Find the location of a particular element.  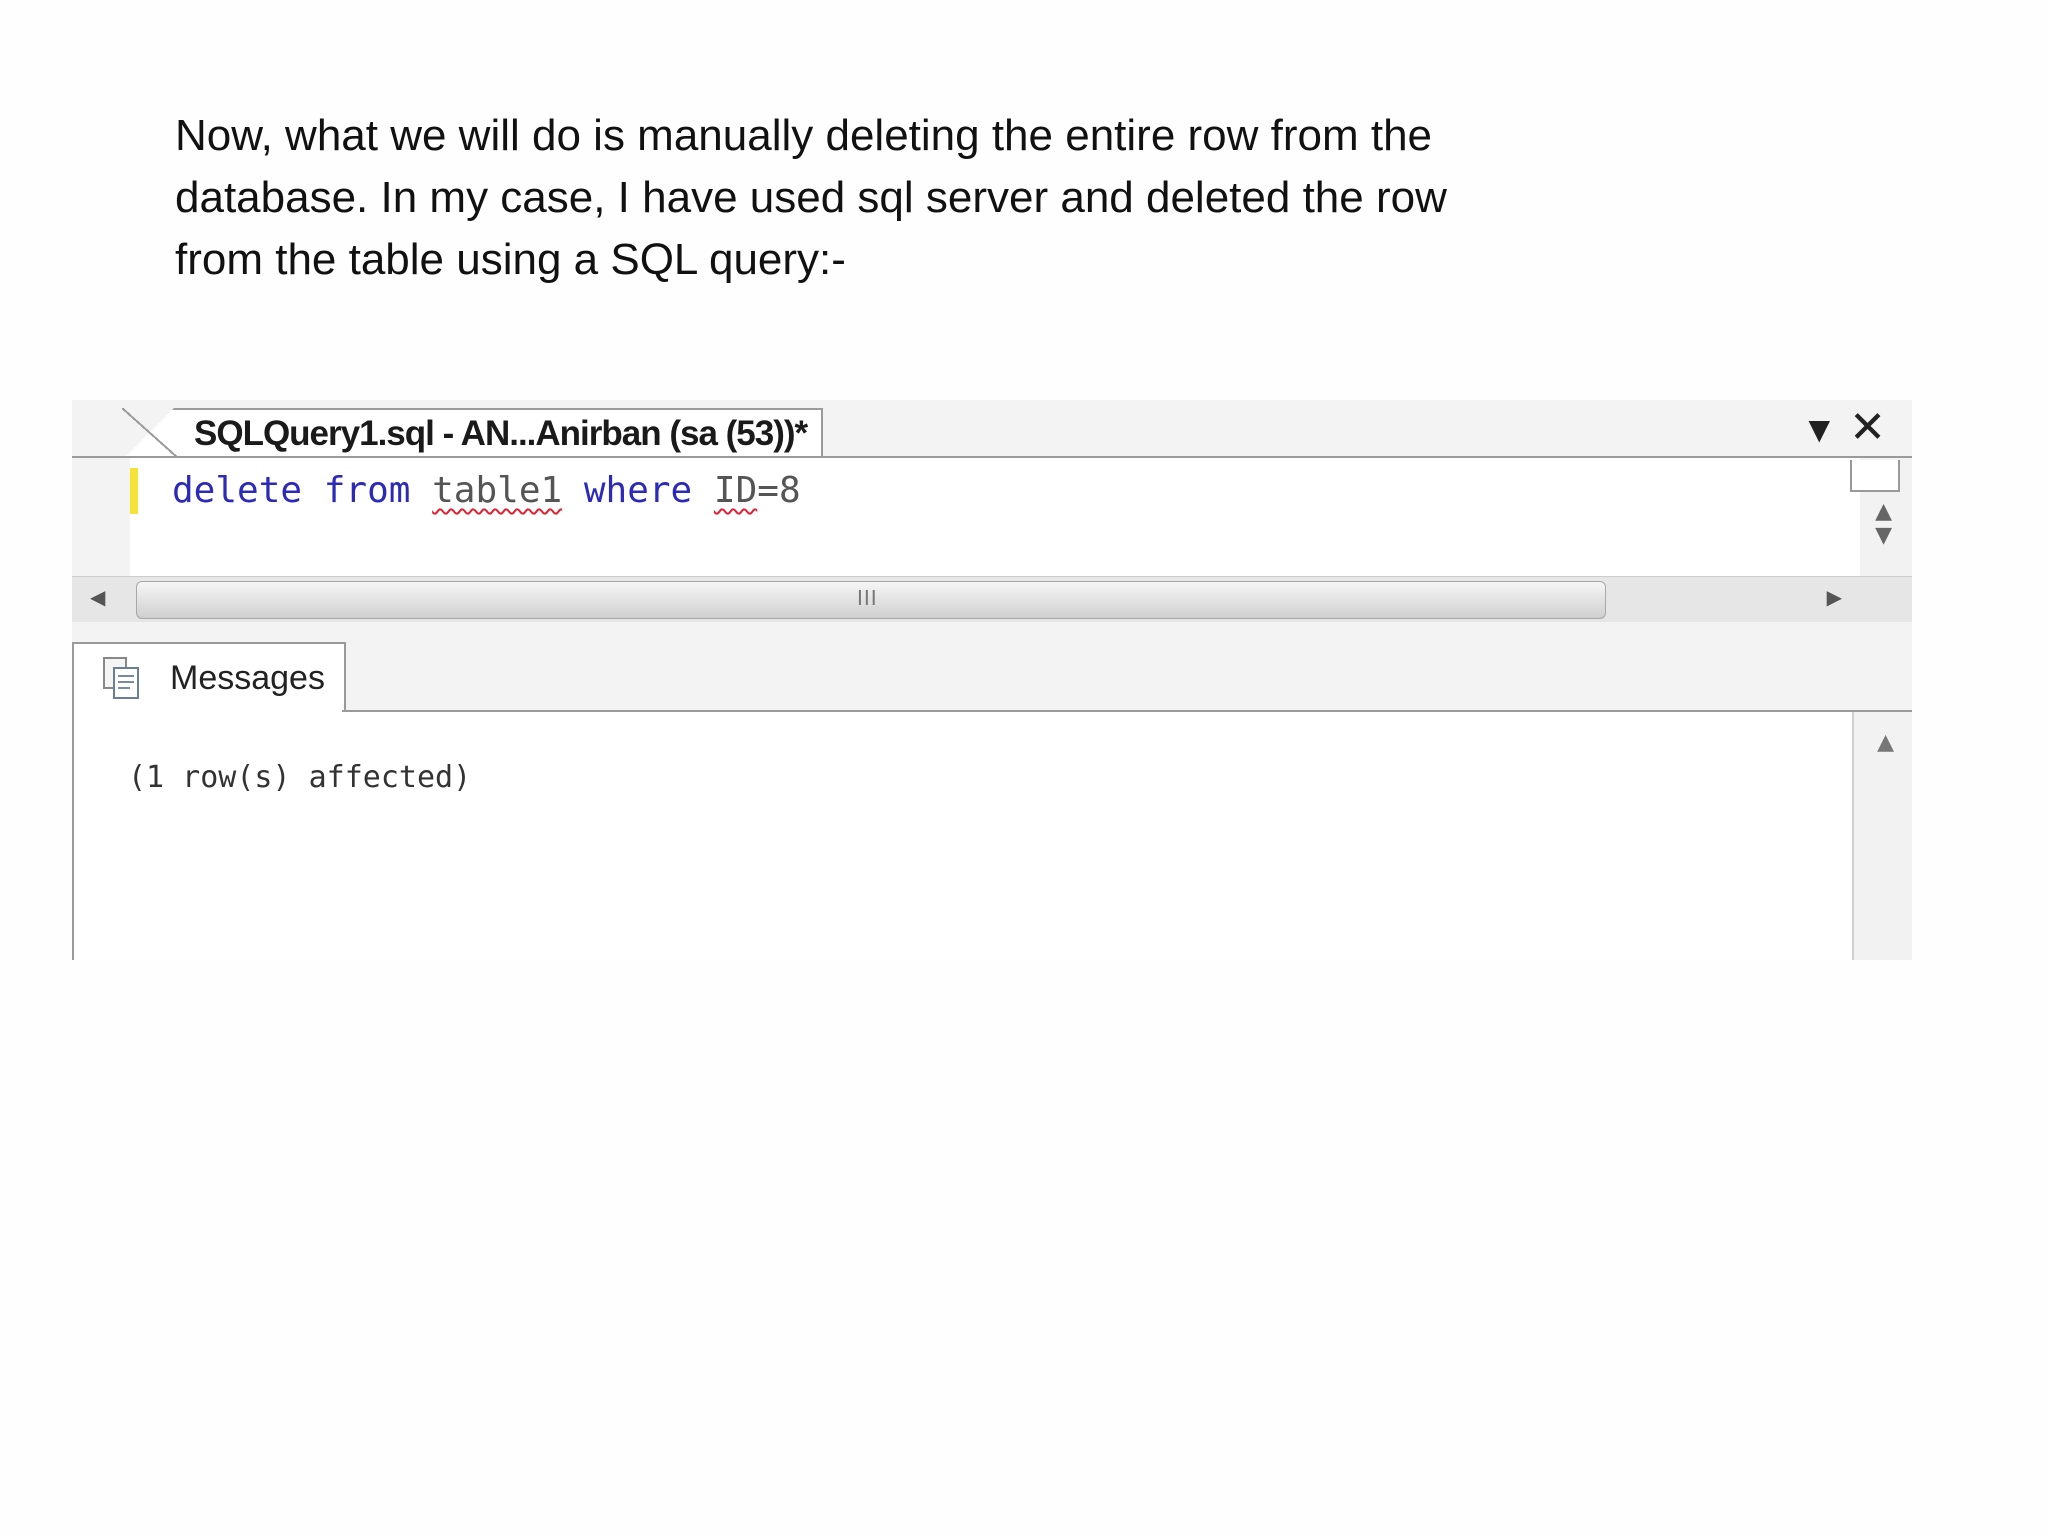

grip-icon: III is located at coordinates (867, 598).